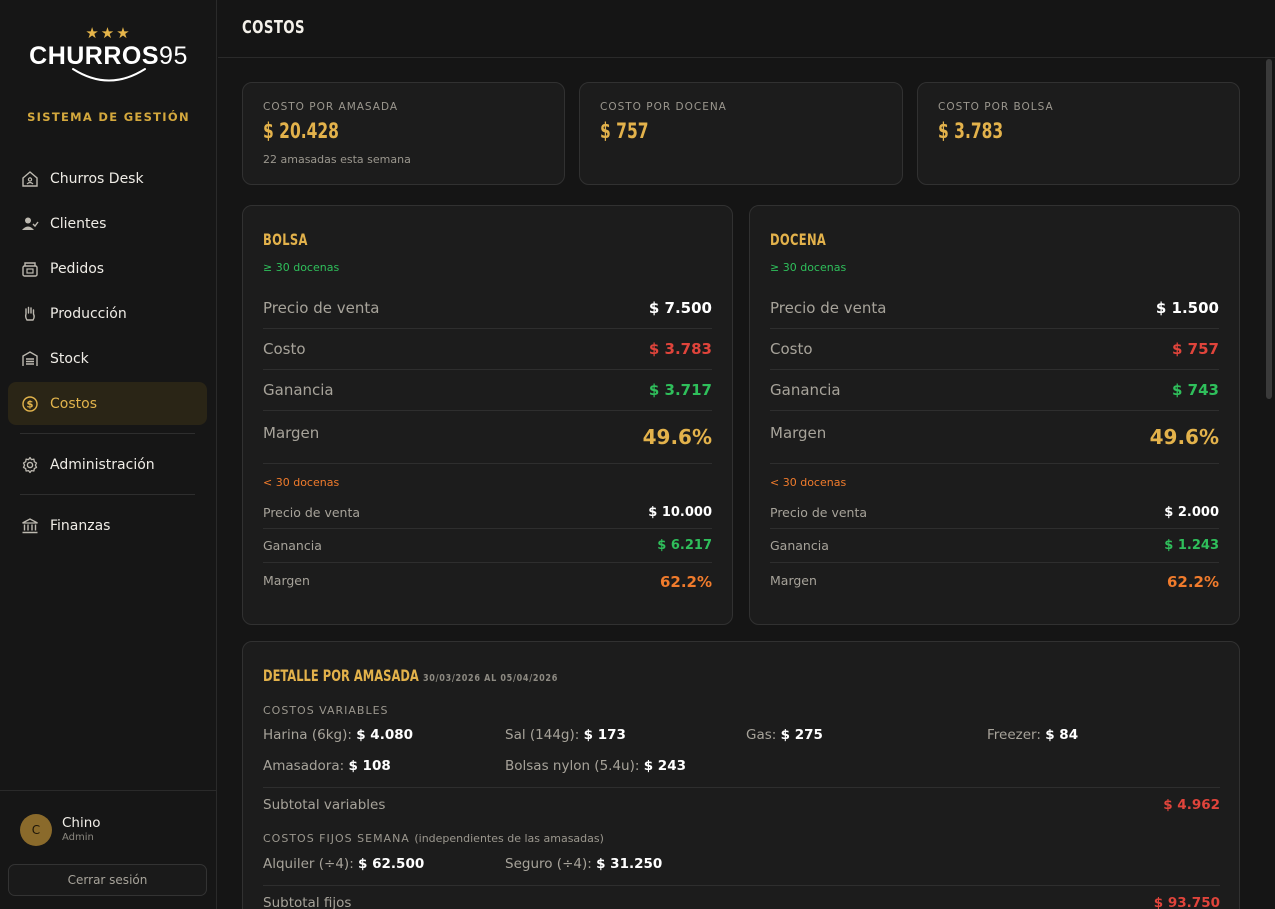 The height and width of the screenshot is (909, 1275). Describe the element at coordinates (548, 864) in the screenshot. I see `cost-item-label: Seguro (÷4):` at that location.